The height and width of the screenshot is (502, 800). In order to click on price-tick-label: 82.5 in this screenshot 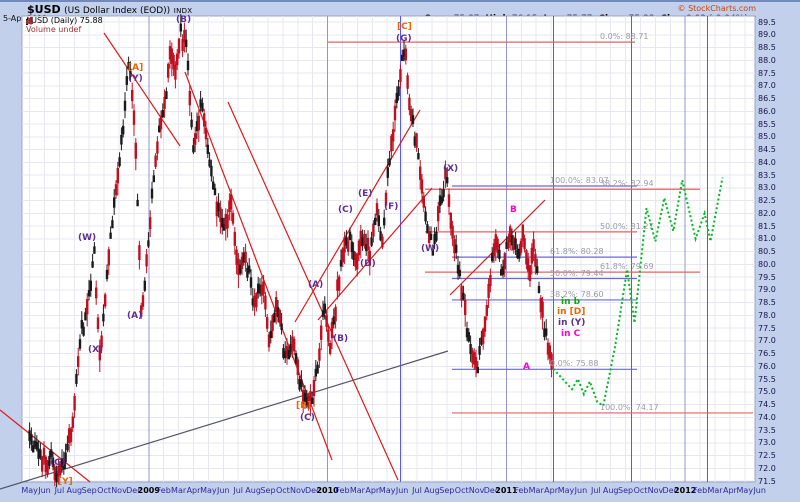, I will do `click(767, 200)`.